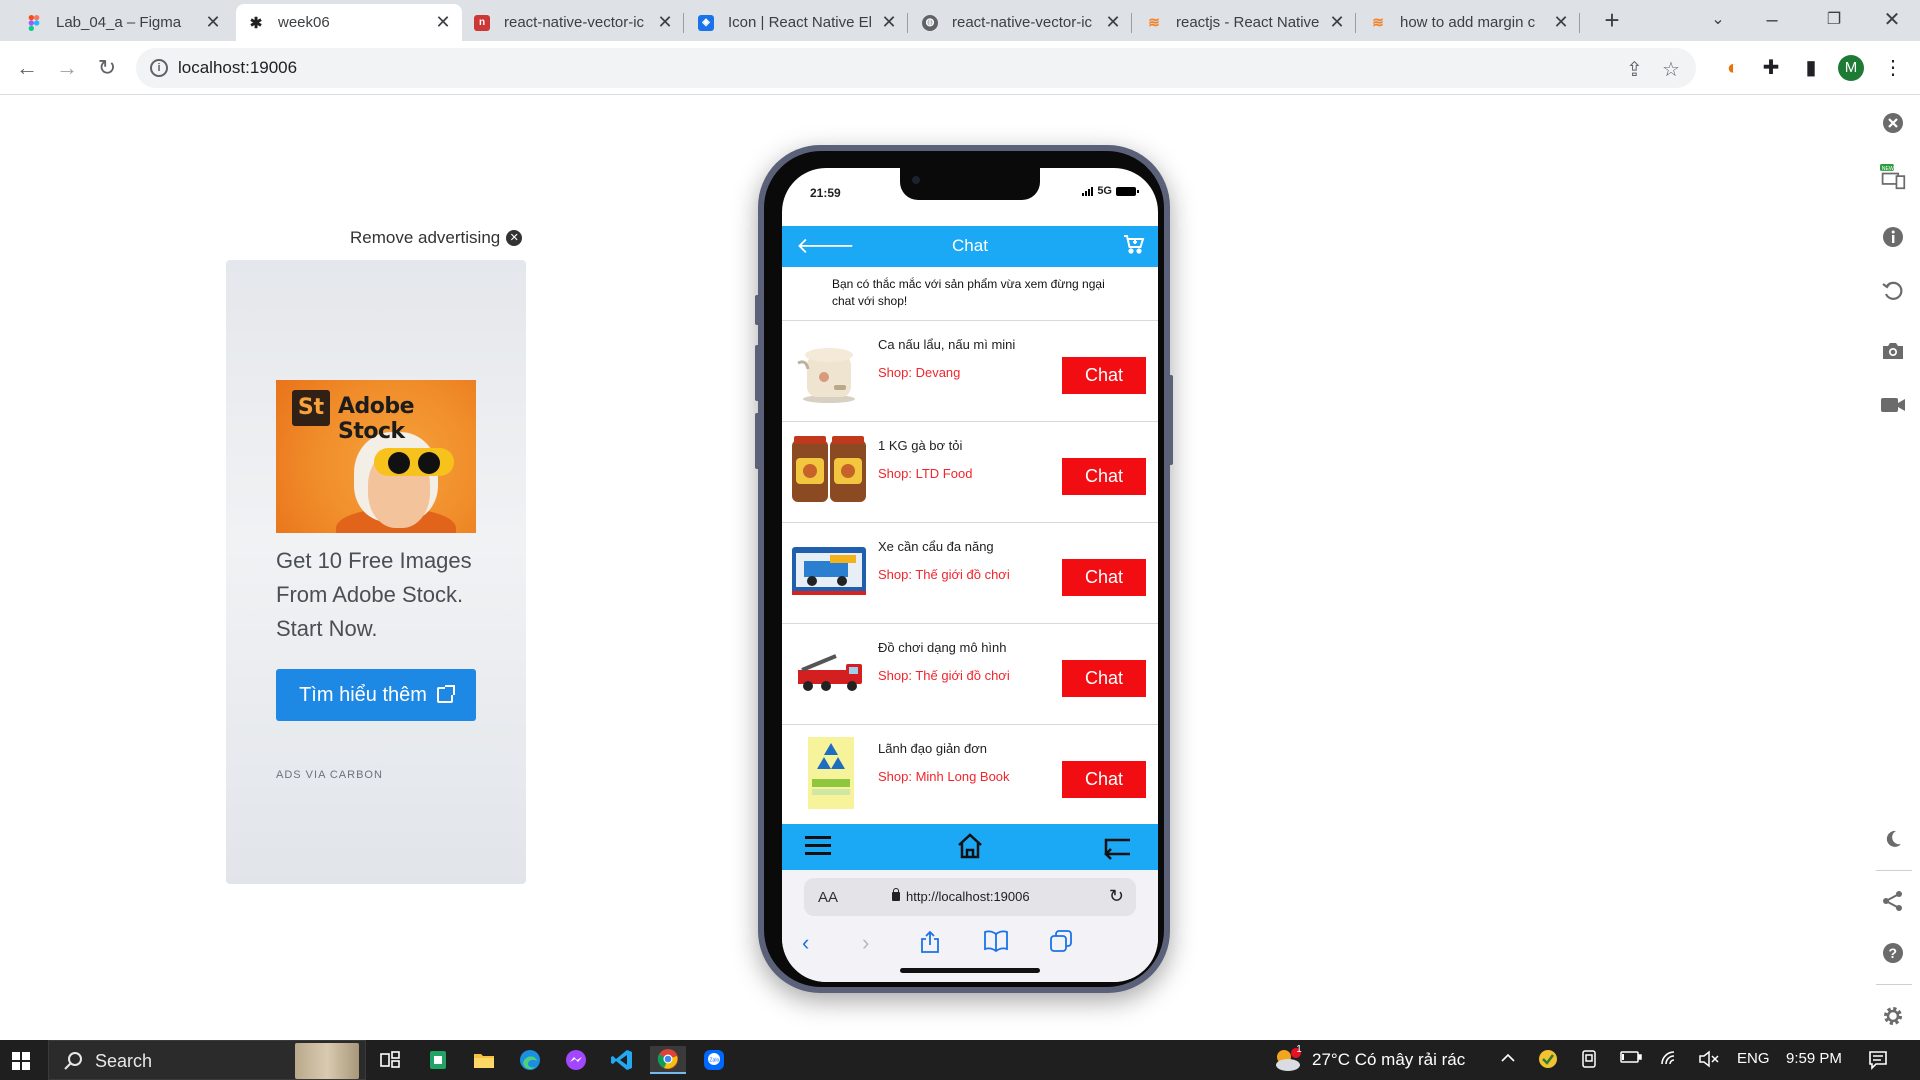 The width and height of the screenshot is (1920, 1080). I want to click on safari-back-icon: ‹, so click(805, 943).